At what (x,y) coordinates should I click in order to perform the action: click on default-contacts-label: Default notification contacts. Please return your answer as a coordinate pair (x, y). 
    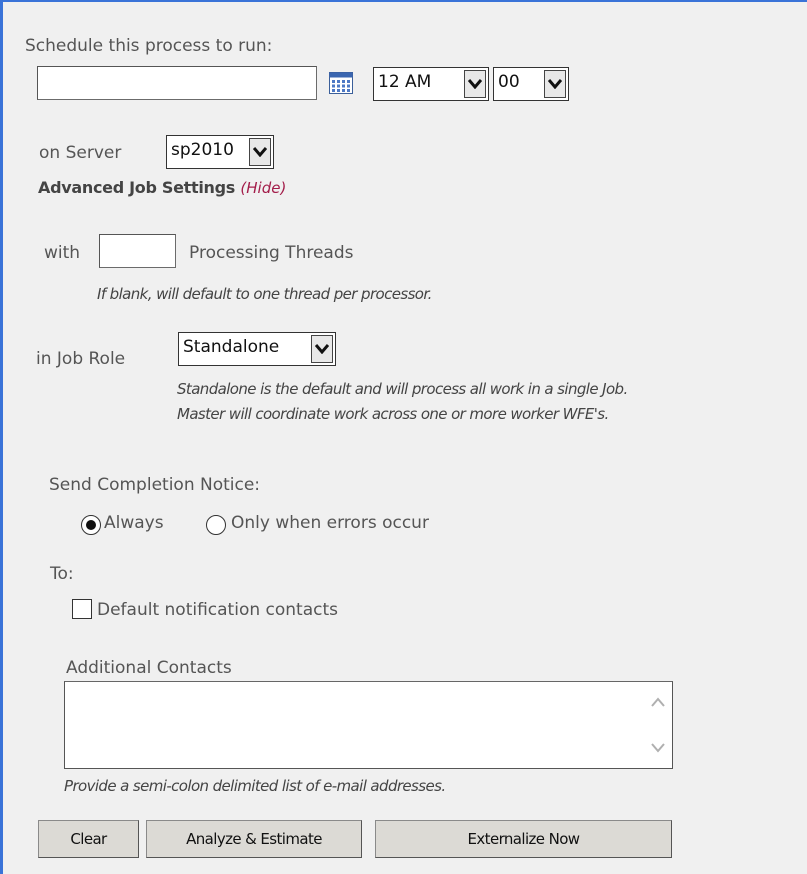
    Looking at the image, I should click on (217, 610).